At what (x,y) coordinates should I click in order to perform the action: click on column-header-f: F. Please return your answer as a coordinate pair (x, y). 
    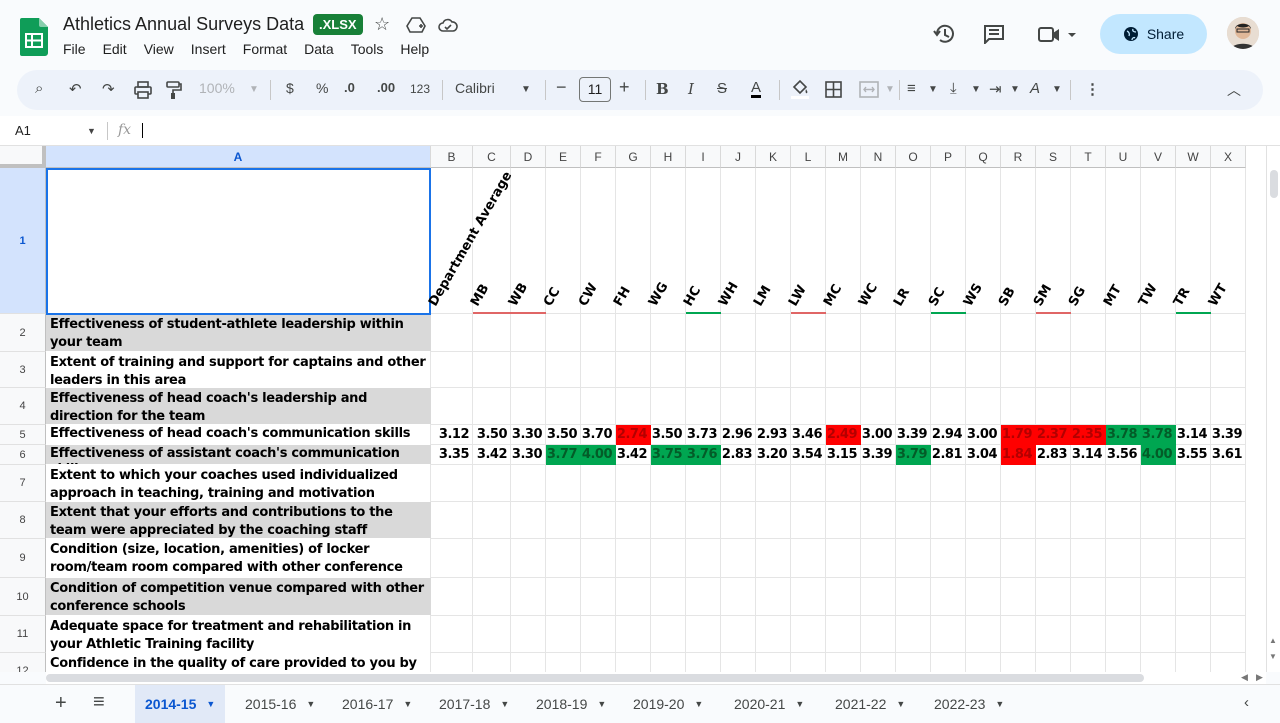
    Looking at the image, I should click on (598, 157).